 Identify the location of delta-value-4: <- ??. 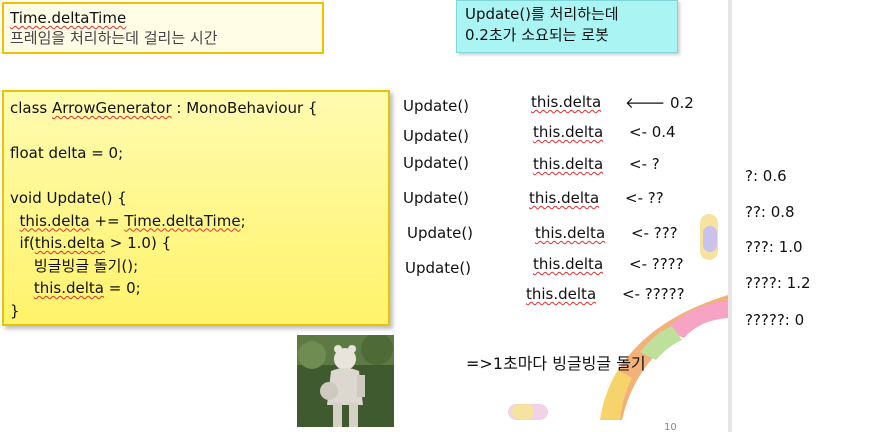
(644, 198).